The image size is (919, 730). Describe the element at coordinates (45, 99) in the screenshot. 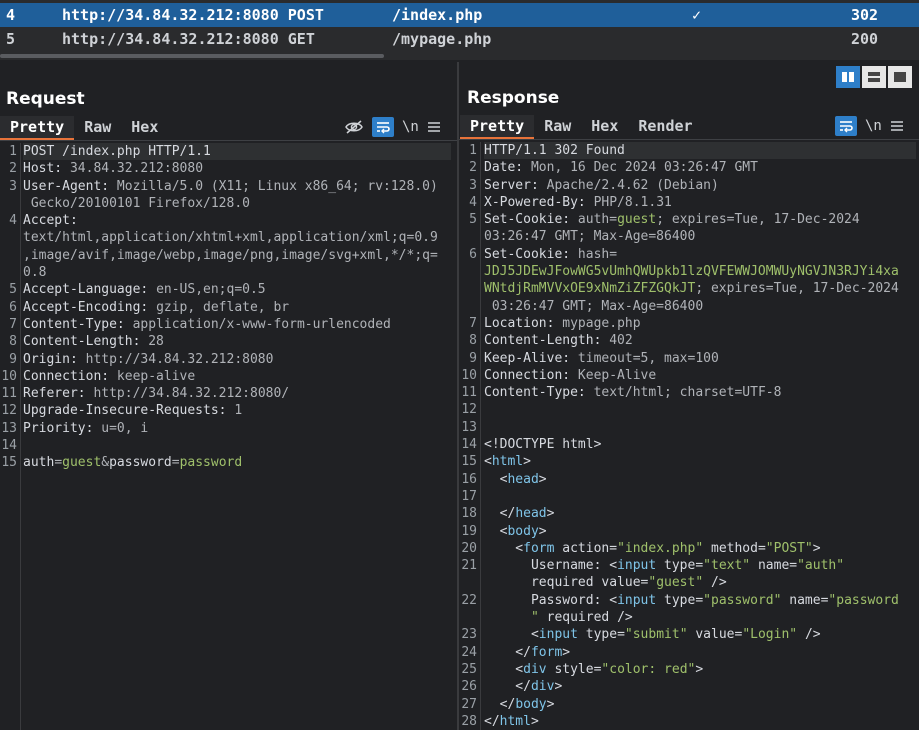

I see `request-title: Request` at that location.